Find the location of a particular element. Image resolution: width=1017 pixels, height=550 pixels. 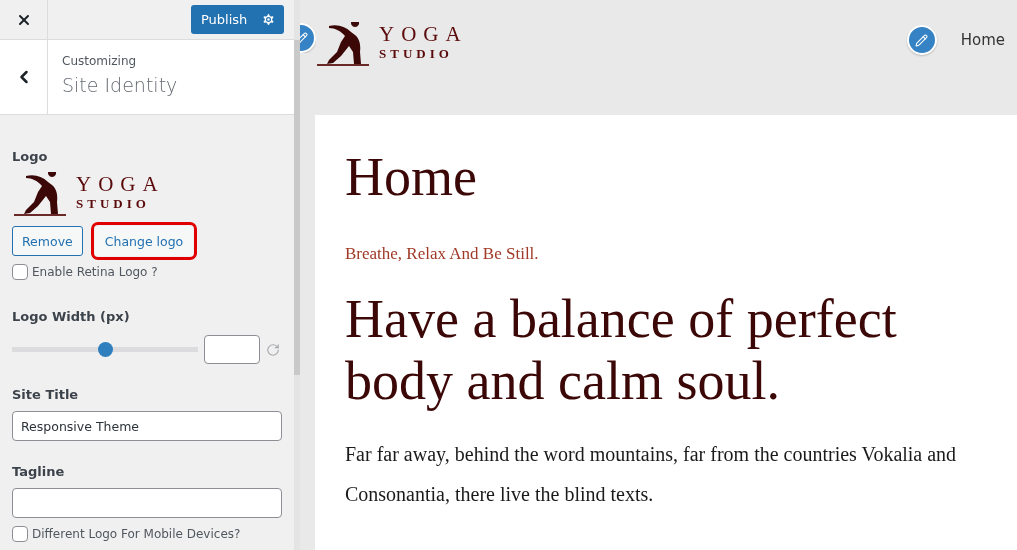

site-title-field: Responsive Theme is located at coordinates (147, 426).